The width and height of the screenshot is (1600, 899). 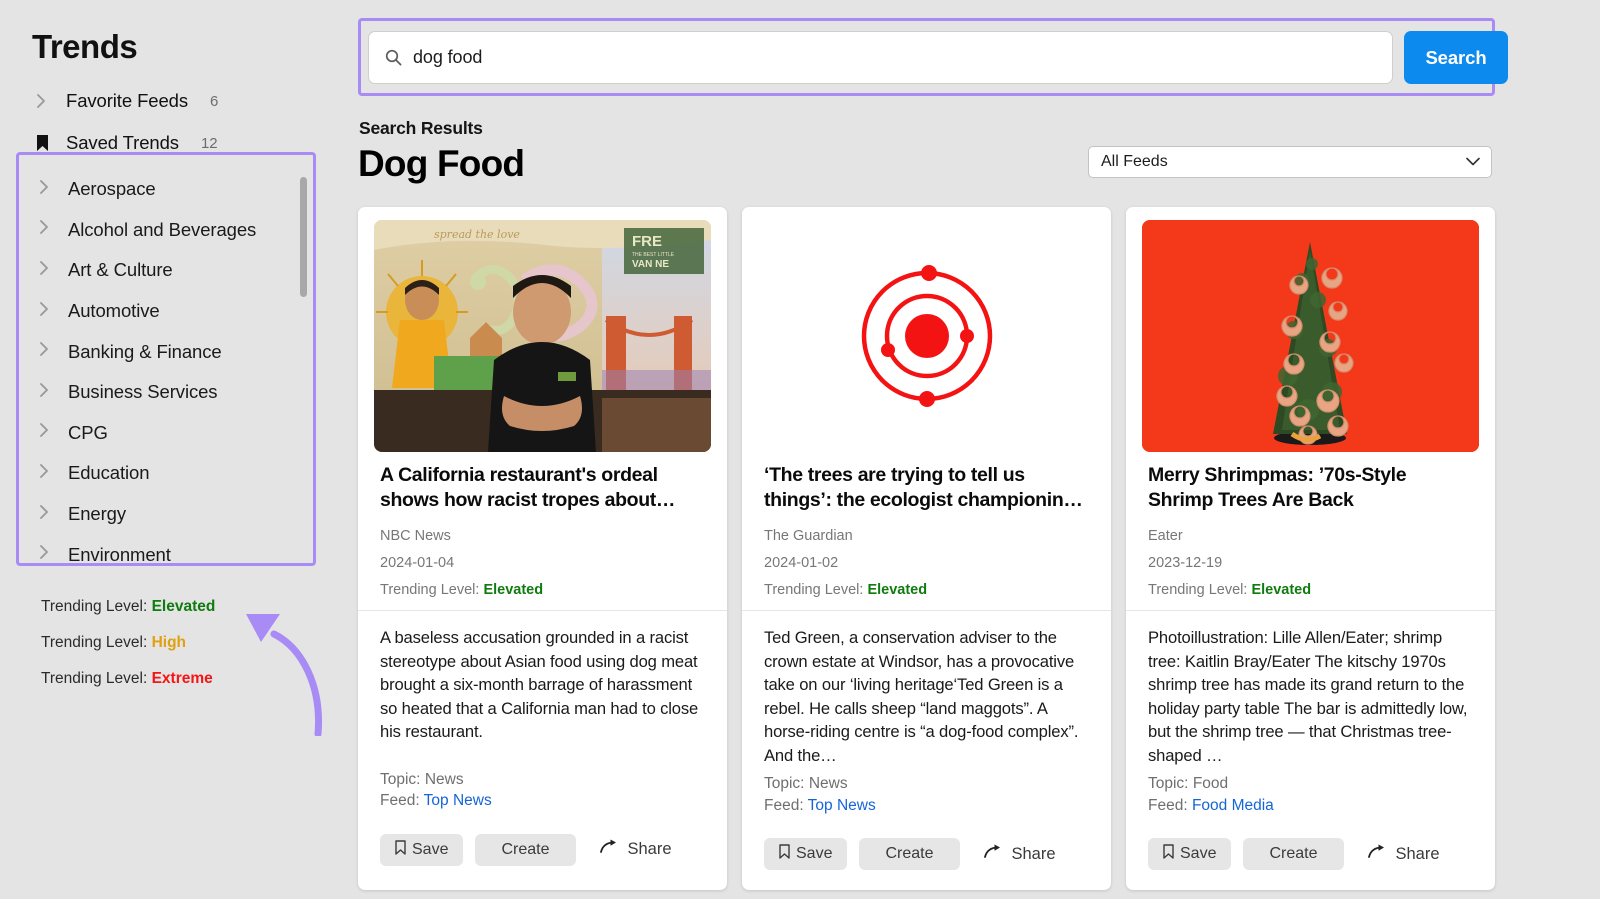 I want to click on feed-filter-select: All Feeds, so click(x=1290, y=162).